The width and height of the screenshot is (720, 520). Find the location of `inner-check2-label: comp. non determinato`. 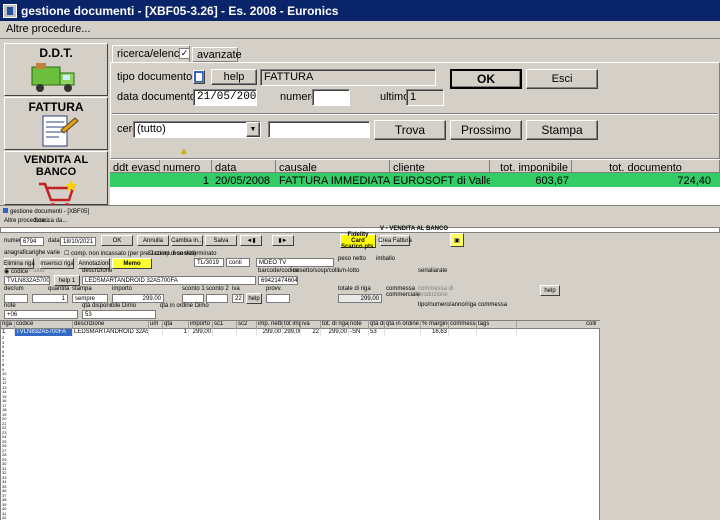

inner-check2-label: comp. non determinato is located at coordinates (186, 254).